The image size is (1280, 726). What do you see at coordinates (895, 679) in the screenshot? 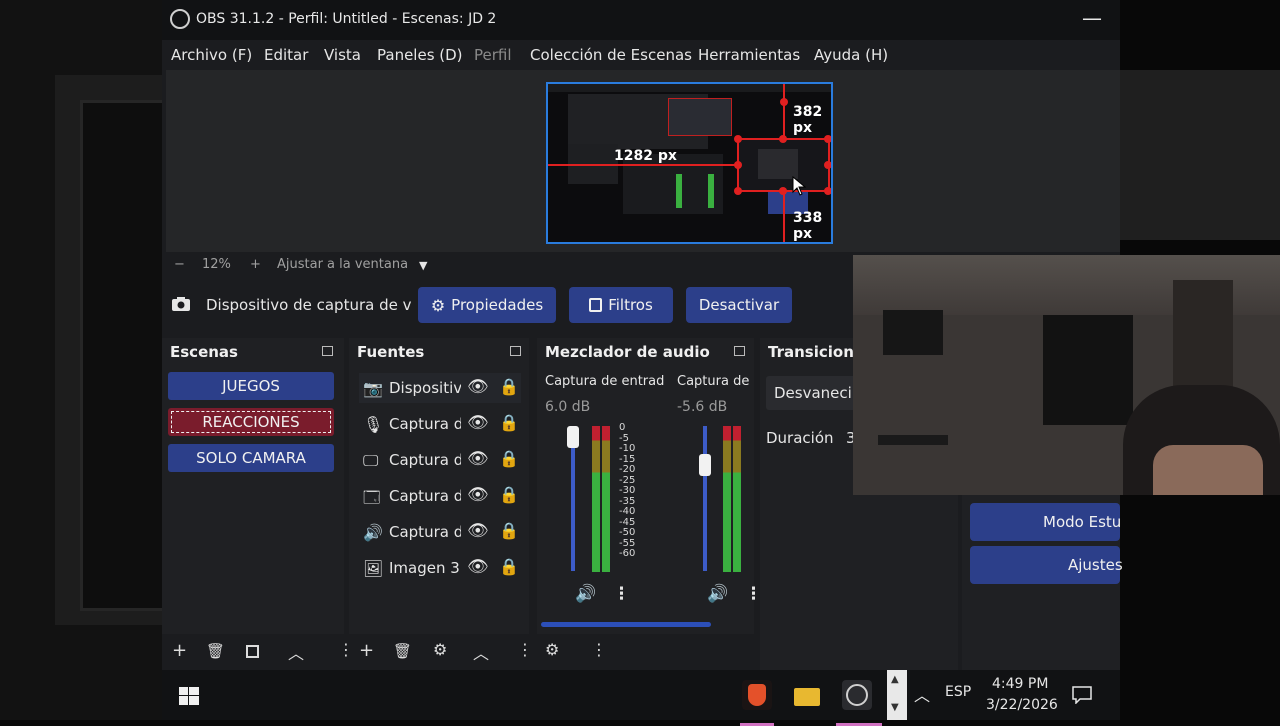
I see `scroll-up-icon: ▲` at bounding box center [895, 679].